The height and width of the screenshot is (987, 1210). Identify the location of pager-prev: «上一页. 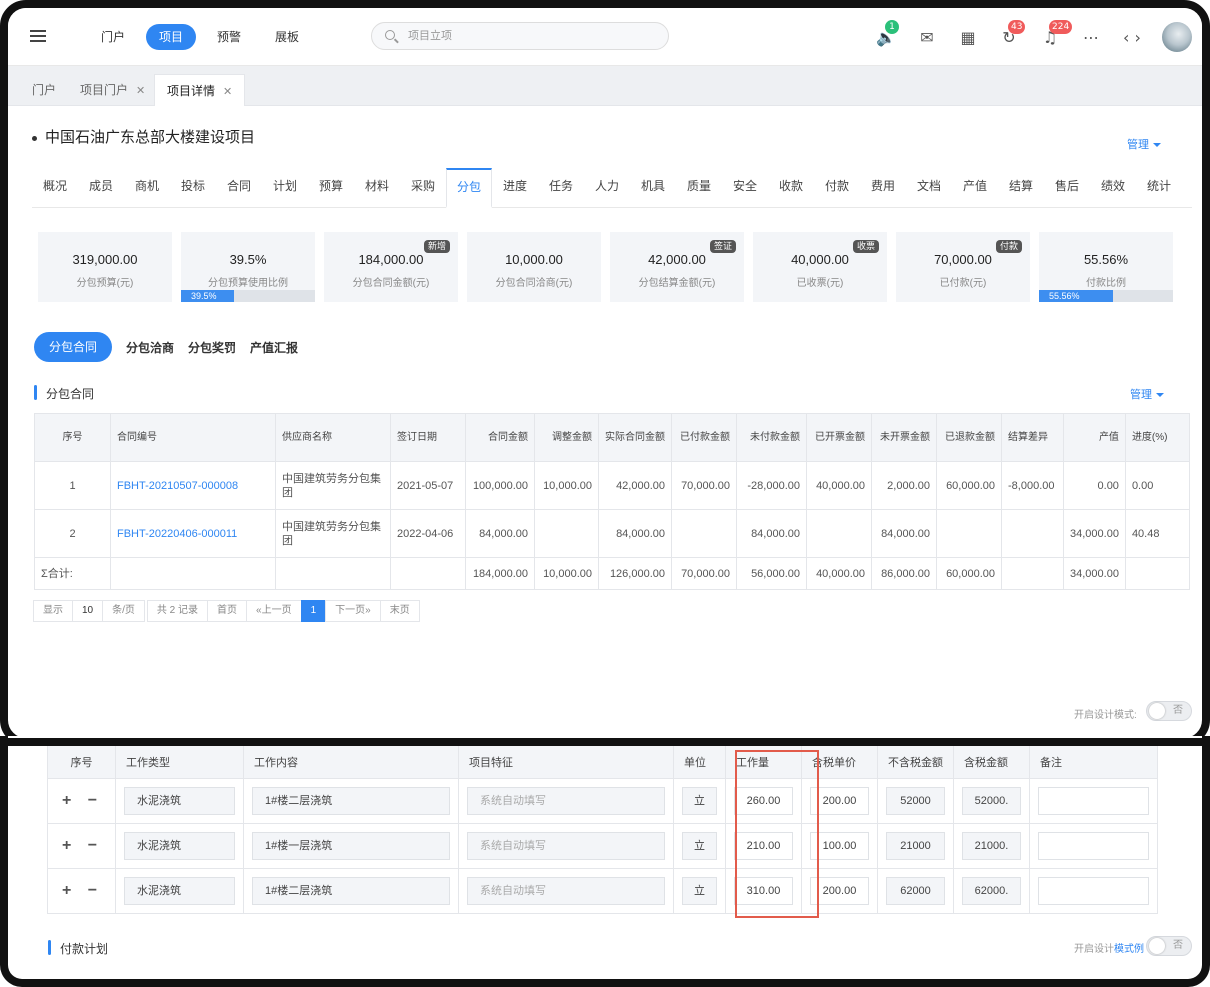
(274, 611).